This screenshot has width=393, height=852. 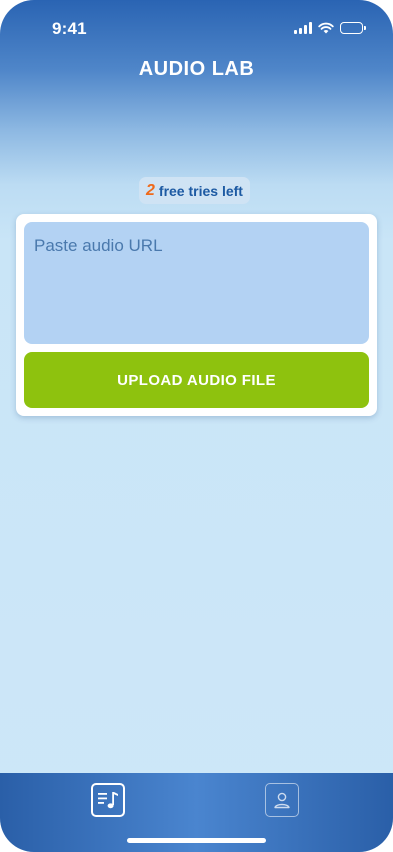 I want to click on music-list-icon, so click(x=108, y=800).